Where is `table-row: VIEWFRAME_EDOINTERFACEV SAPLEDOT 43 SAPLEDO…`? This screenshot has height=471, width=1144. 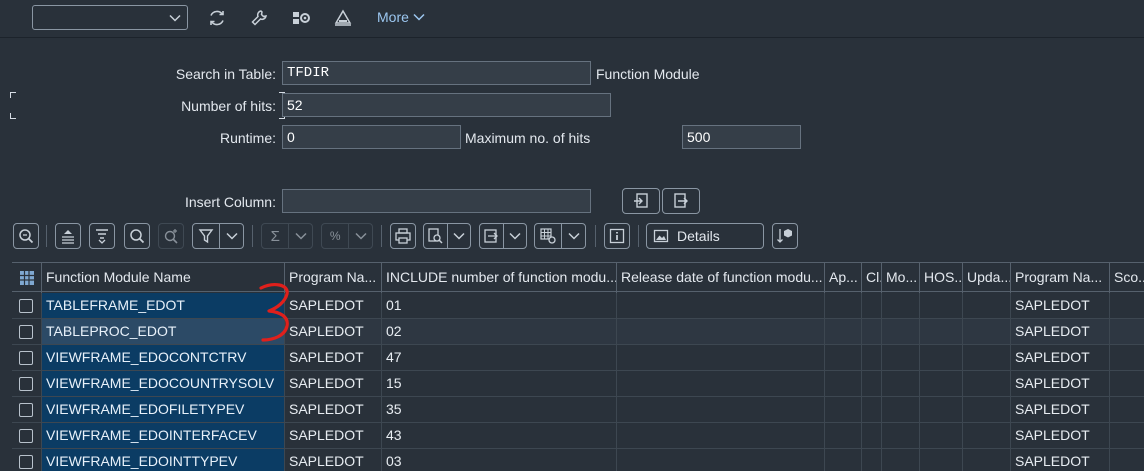 table-row: VIEWFRAME_EDOINTERFACEV SAPLEDOT 43 SAPLEDO… is located at coordinates (578, 436).